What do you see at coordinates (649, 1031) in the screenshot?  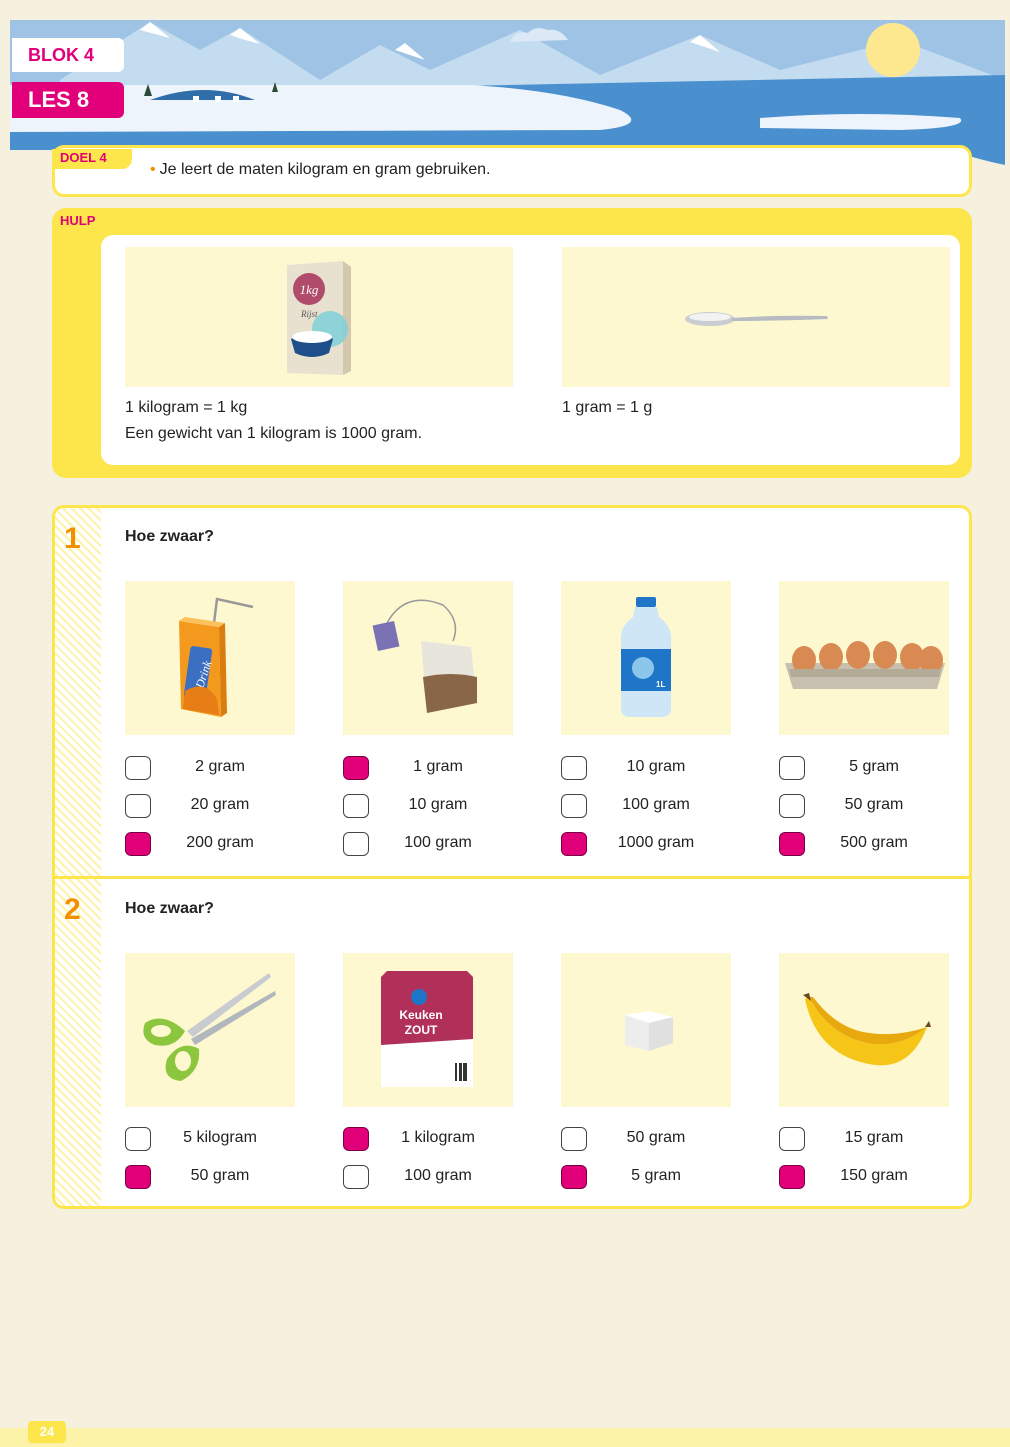 I see `sugar-cube-icon` at bounding box center [649, 1031].